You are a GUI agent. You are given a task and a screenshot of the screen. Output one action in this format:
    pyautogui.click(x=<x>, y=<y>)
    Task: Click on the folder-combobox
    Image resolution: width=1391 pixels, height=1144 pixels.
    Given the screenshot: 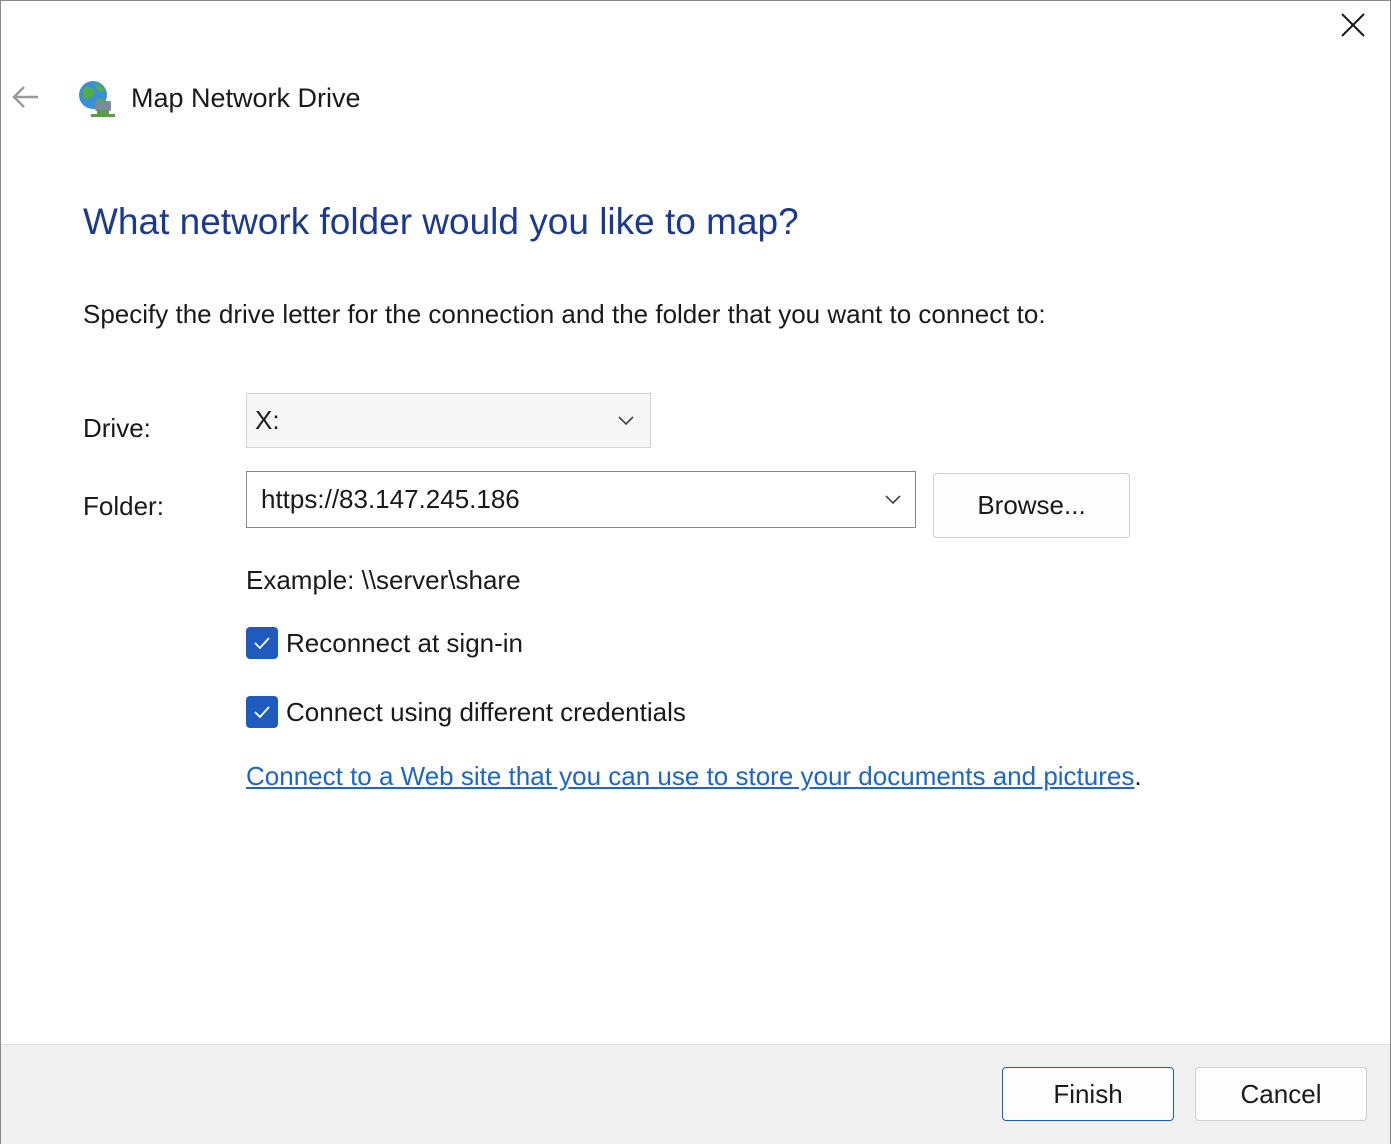 What is the action you would take?
    pyautogui.click(x=581, y=499)
    